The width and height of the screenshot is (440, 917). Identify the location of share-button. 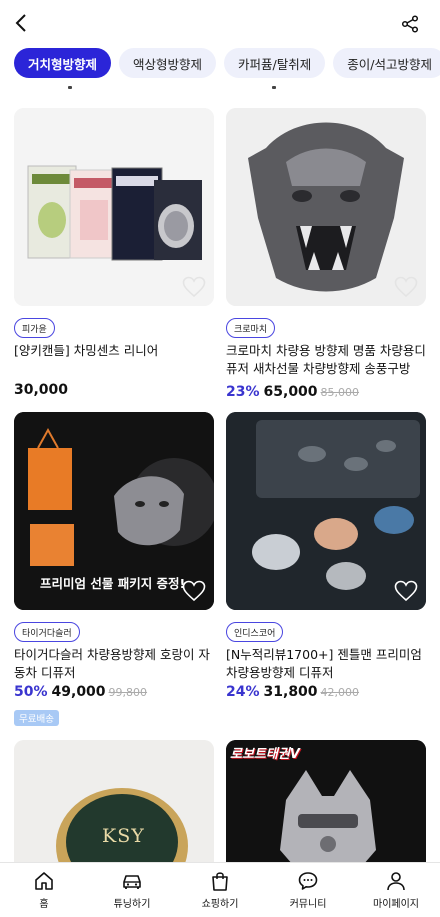
(410, 24).